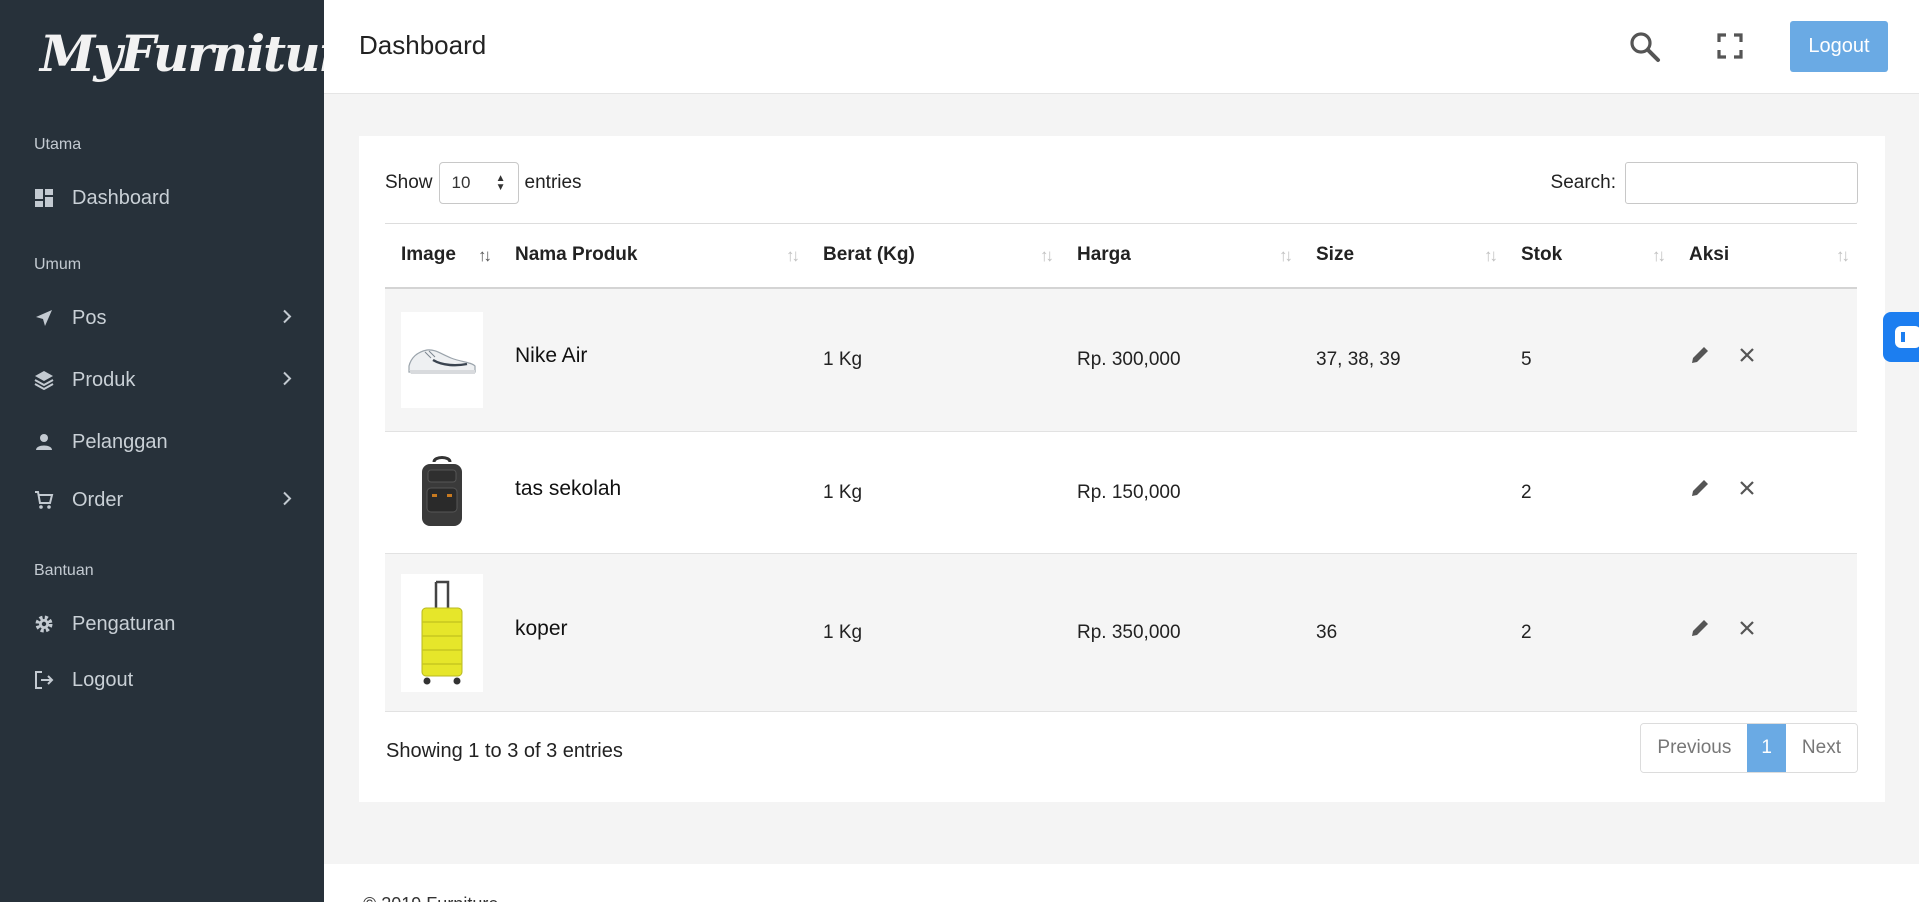 This screenshot has height=902, width=1919. What do you see at coordinates (89, 317) in the screenshot?
I see `sidebar-item-label: Pos` at bounding box center [89, 317].